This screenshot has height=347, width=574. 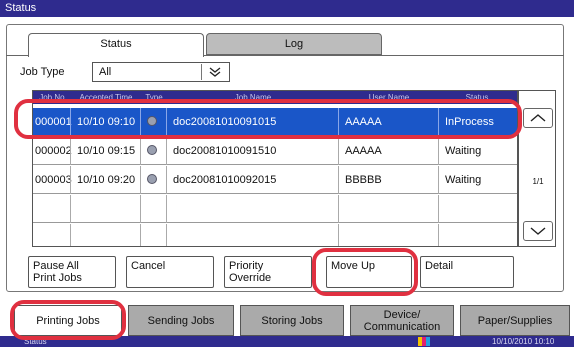 What do you see at coordinates (294, 44) in the screenshot?
I see `tab-log: Log` at bounding box center [294, 44].